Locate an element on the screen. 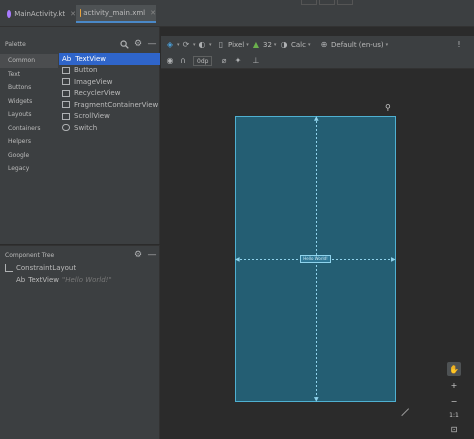 The height and width of the screenshot is (439, 474). component-tree-title: Component Tree is located at coordinates (30, 255).